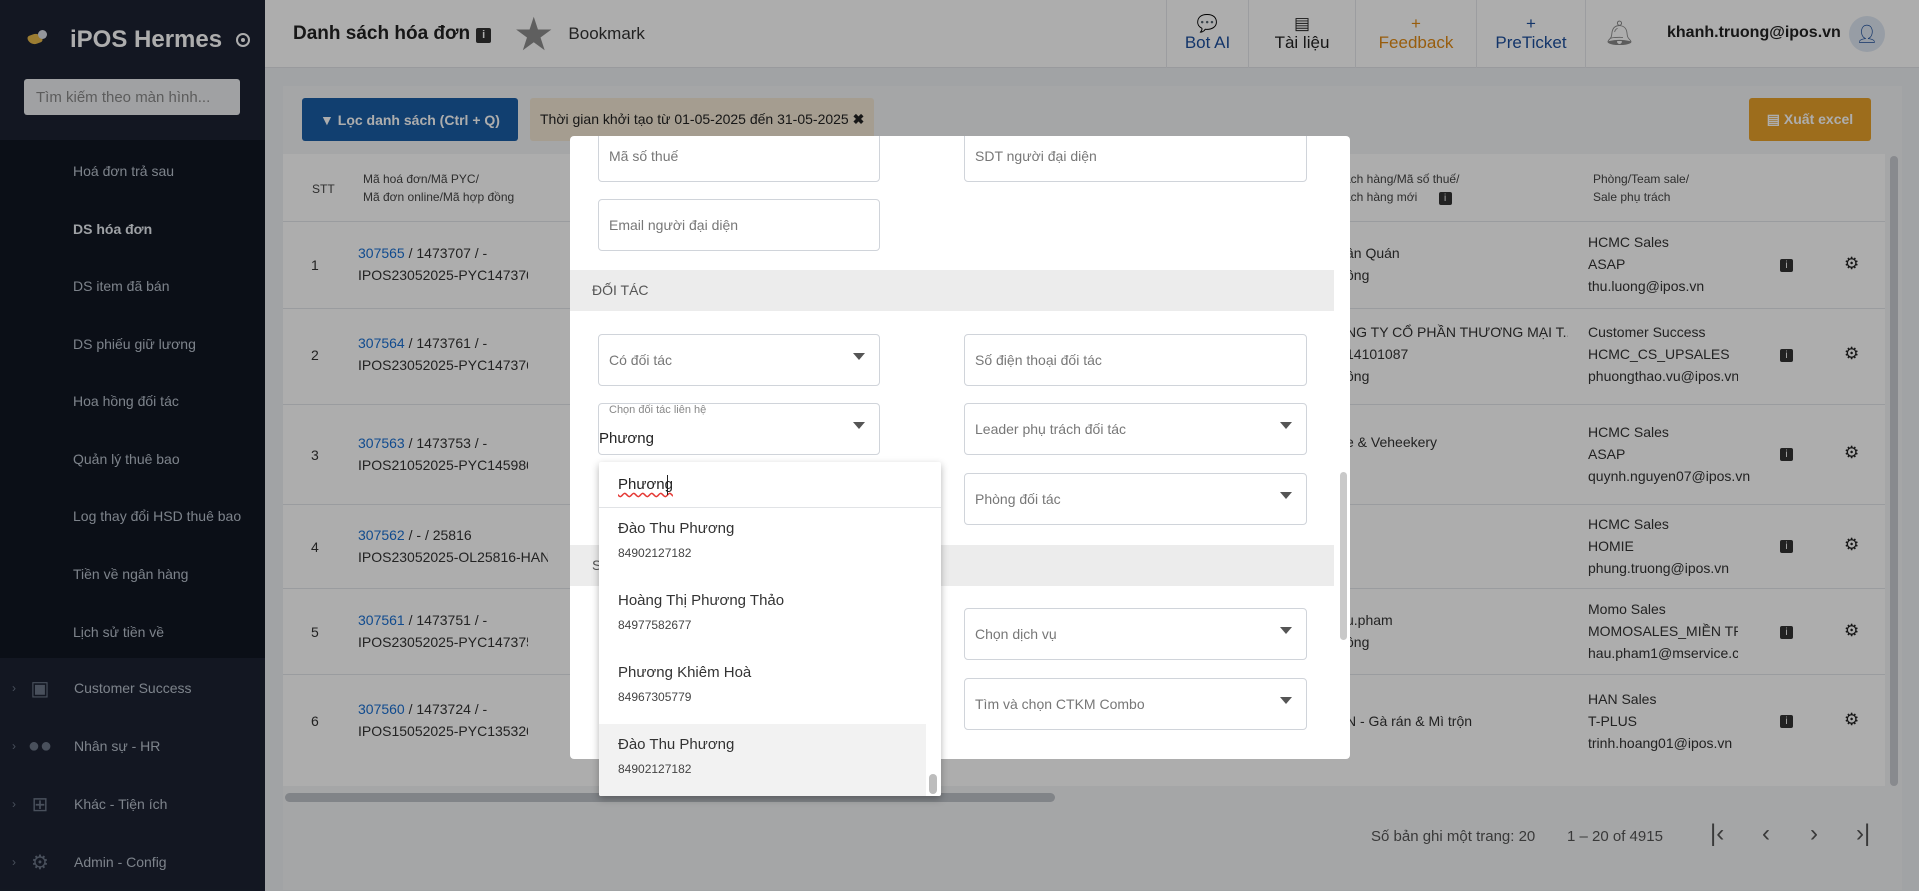 Image resolution: width=1919 pixels, height=891 pixels. Describe the element at coordinates (1135, 499) in the screenshot. I see `partner-department-select: Phòng đối tác` at that location.